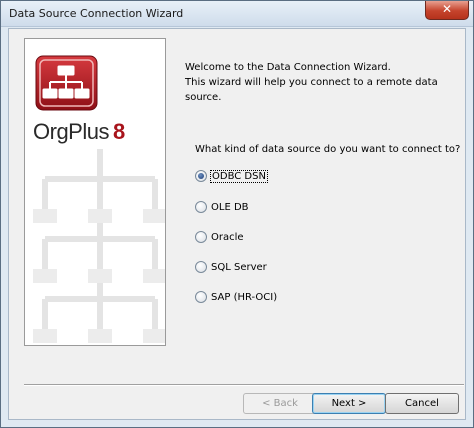  I want to click on radio-odbc-dsn: ODBC DSN, so click(231, 176).